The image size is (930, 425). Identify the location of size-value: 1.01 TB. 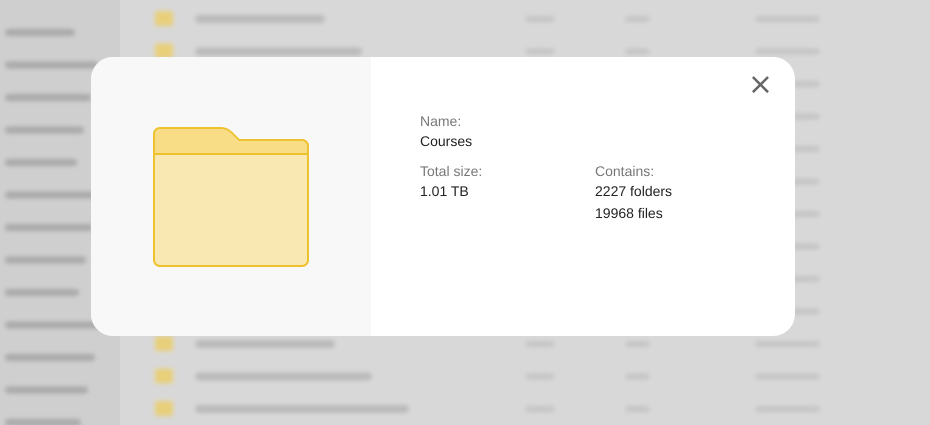
(444, 191).